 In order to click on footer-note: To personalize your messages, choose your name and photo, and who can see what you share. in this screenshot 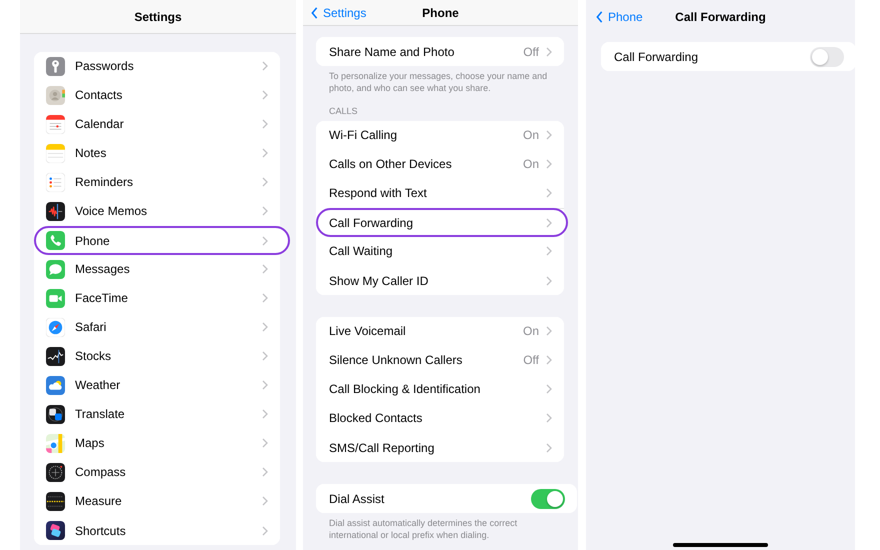, I will do `click(438, 82)`.